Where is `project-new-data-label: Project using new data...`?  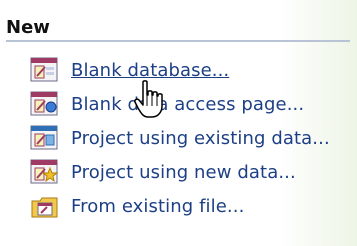
project-new-data-label: Project using new data... is located at coordinates (183, 172).